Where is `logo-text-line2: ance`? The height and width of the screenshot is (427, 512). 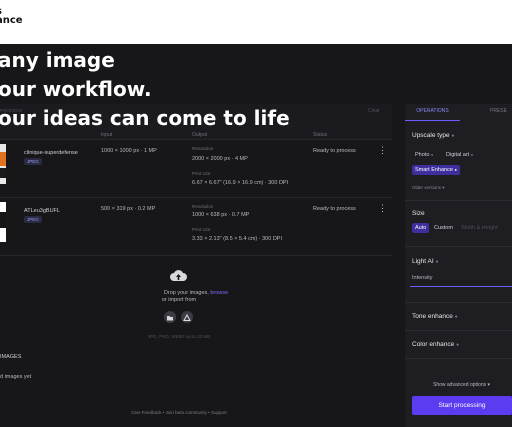
logo-text-line2: ance is located at coordinates (11, 20).